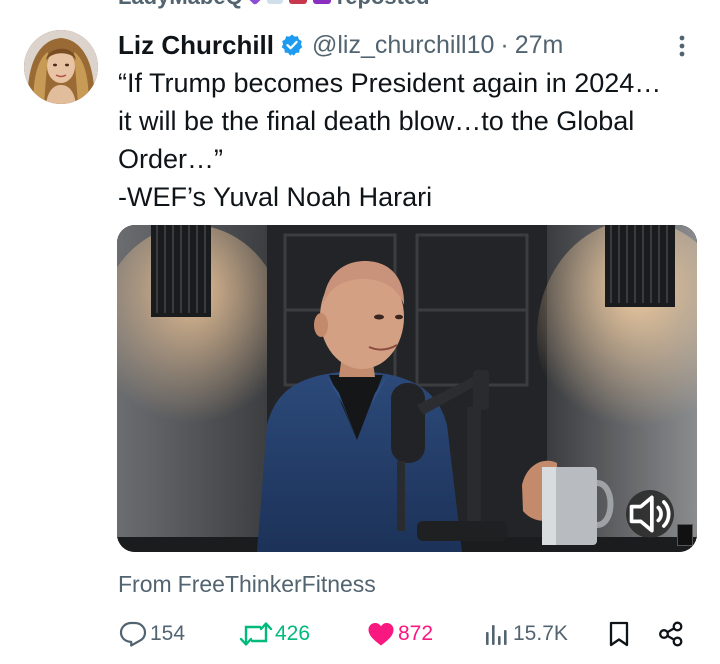  Describe the element at coordinates (145, 584) in the screenshot. I see `source-label: From` at that location.